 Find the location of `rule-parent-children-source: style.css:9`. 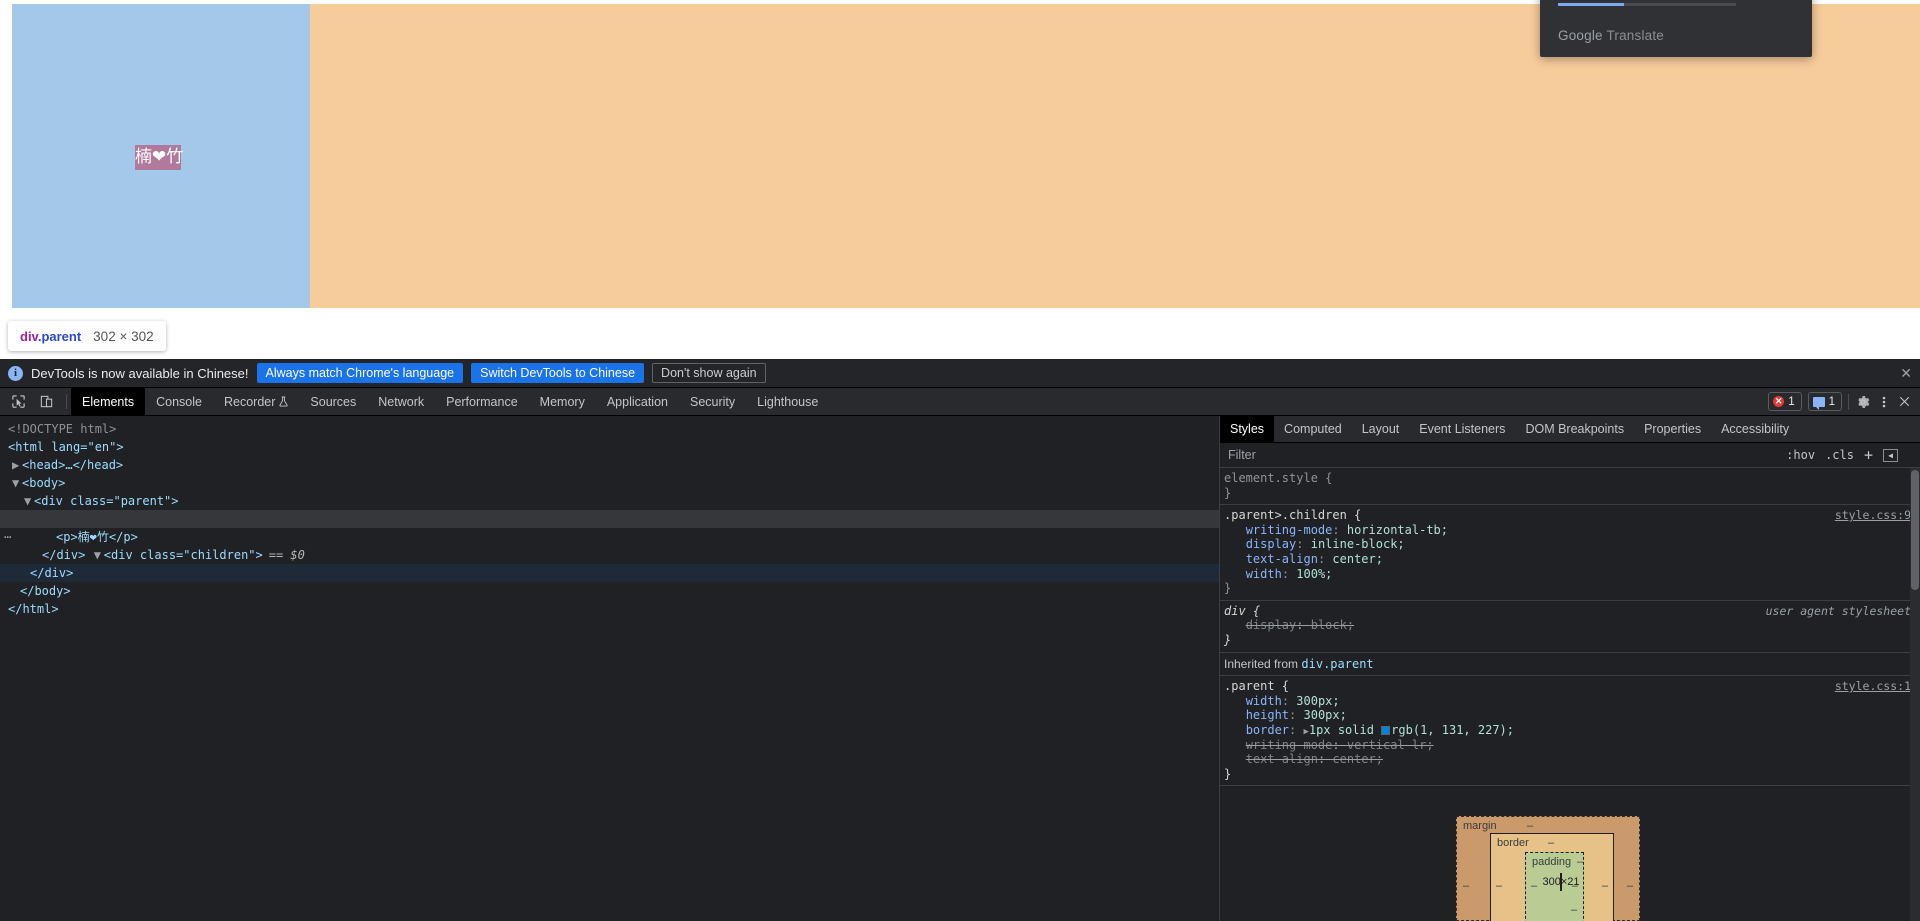

rule-parent-children-source: style.css:9 is located at coordinates (1873, 515).